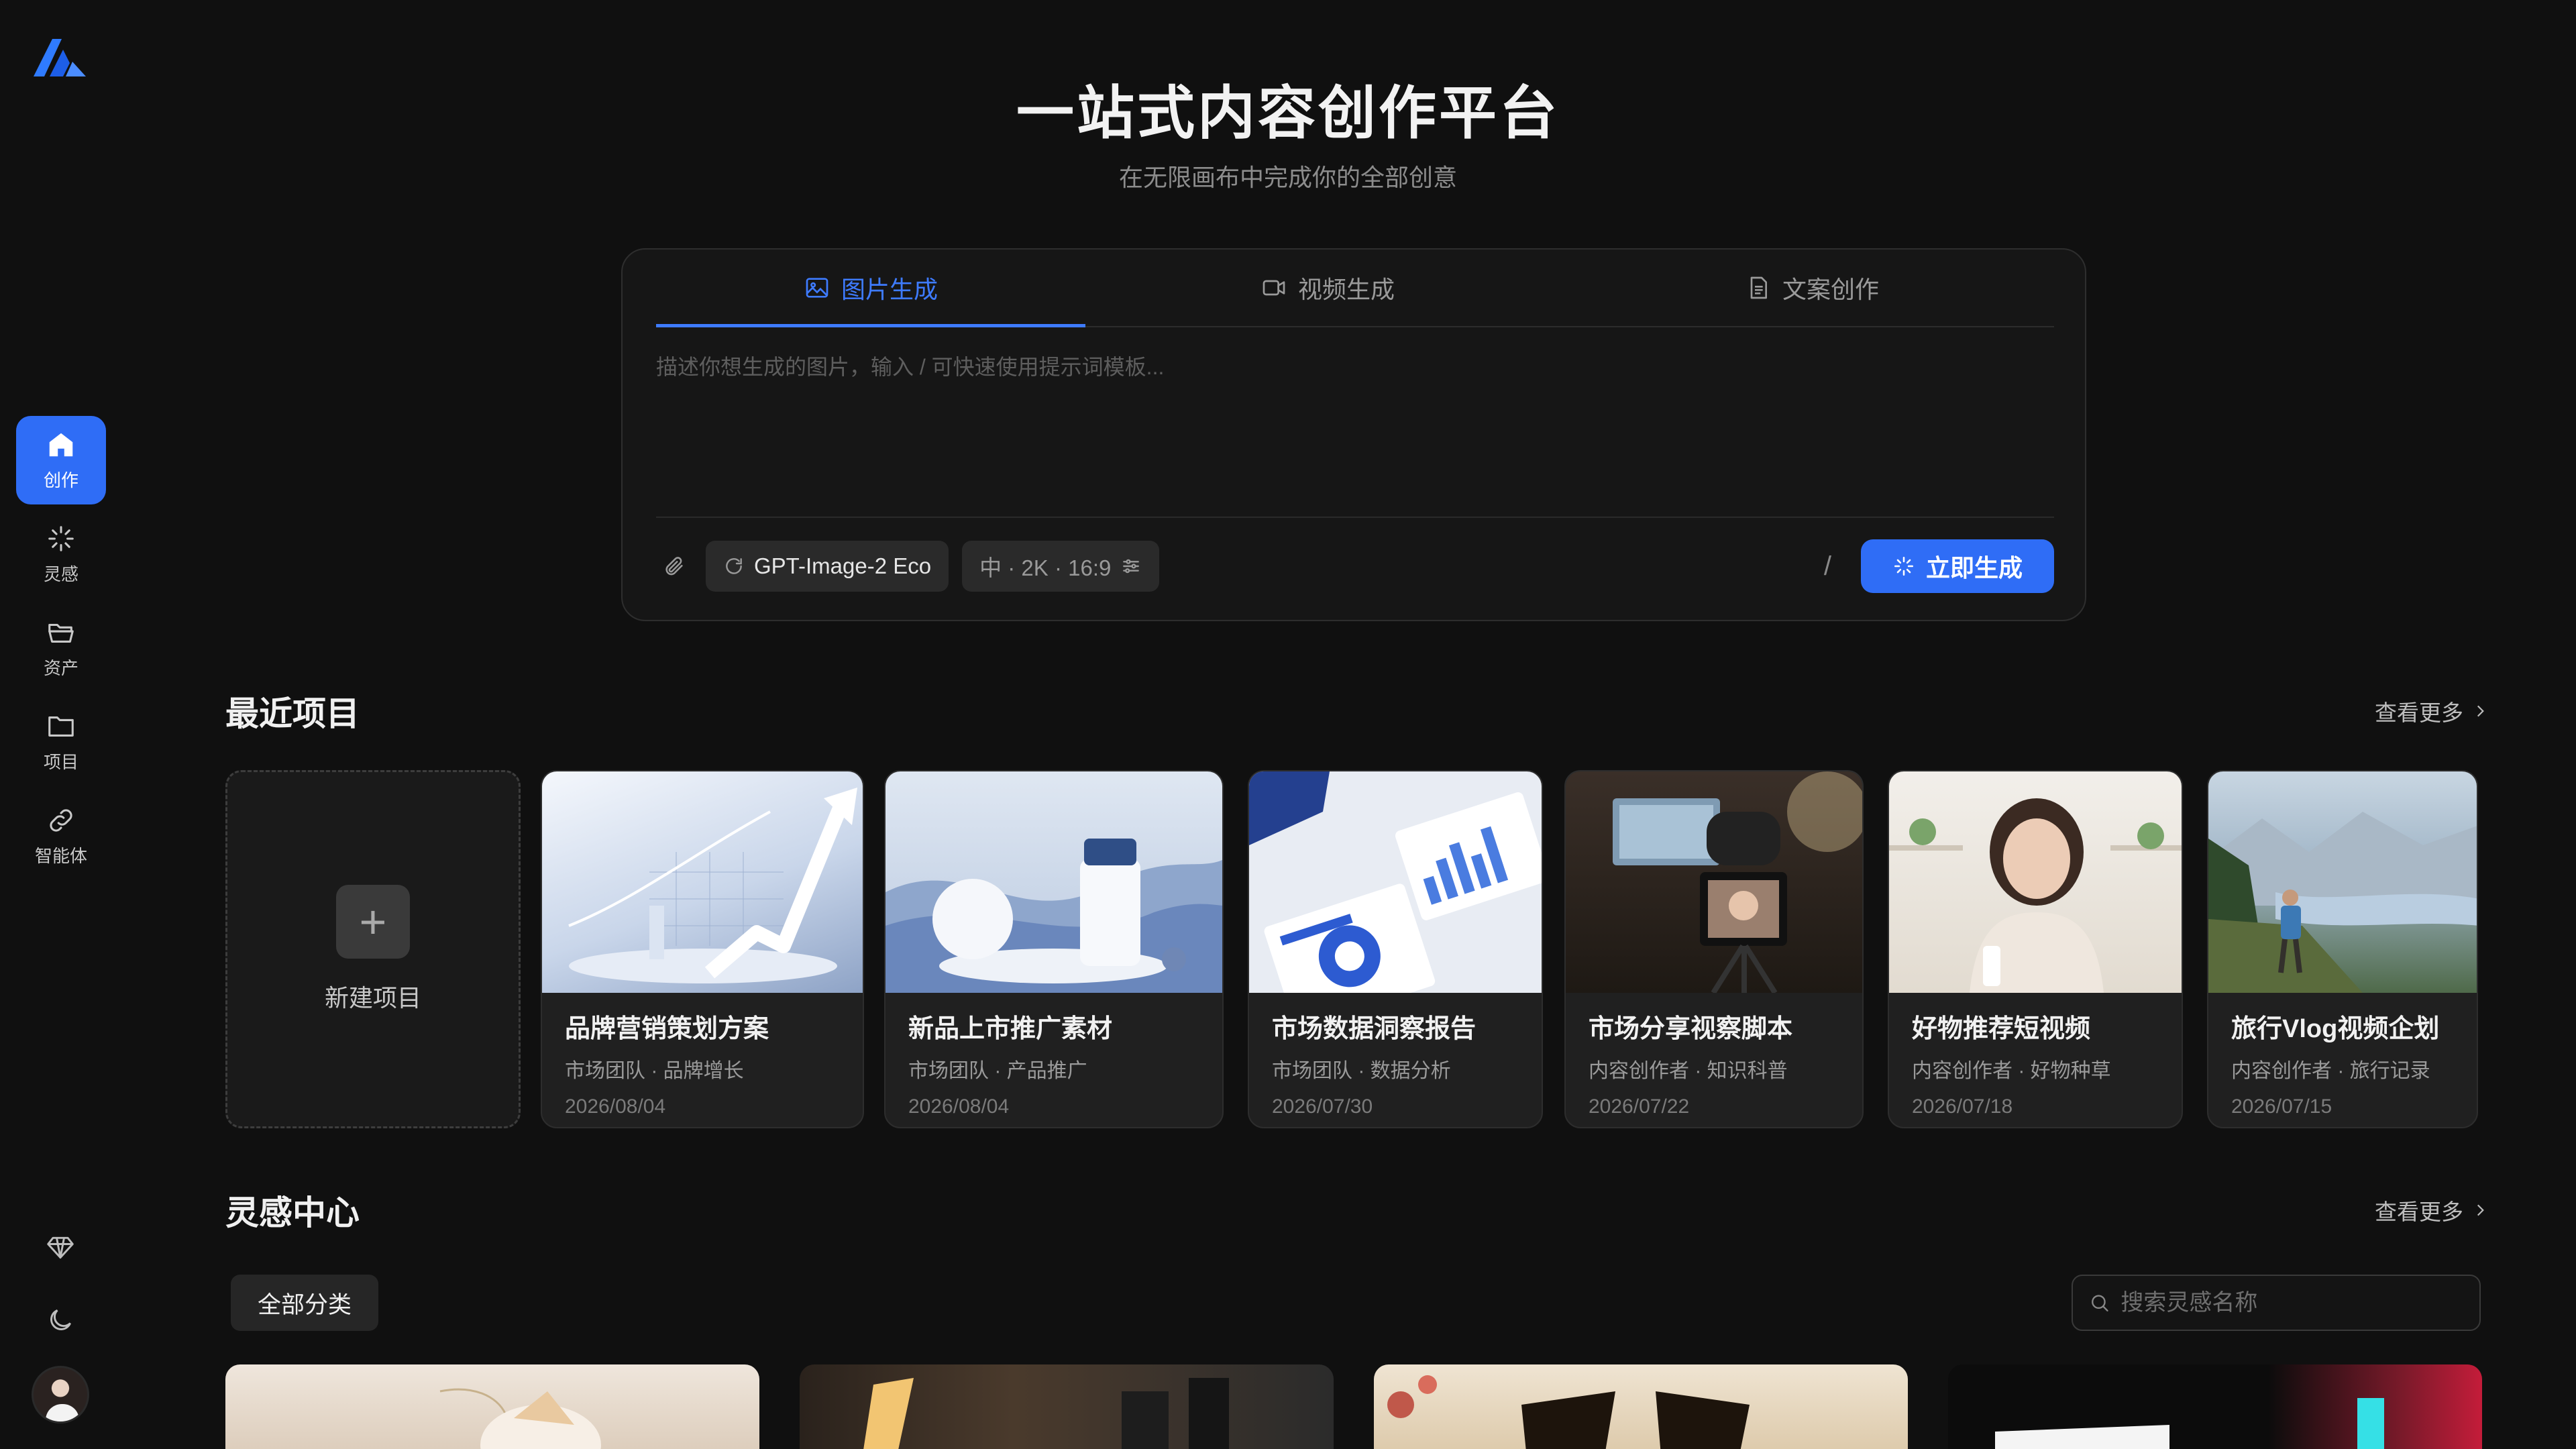  I want to click on folder-icon, so click(61, 726).